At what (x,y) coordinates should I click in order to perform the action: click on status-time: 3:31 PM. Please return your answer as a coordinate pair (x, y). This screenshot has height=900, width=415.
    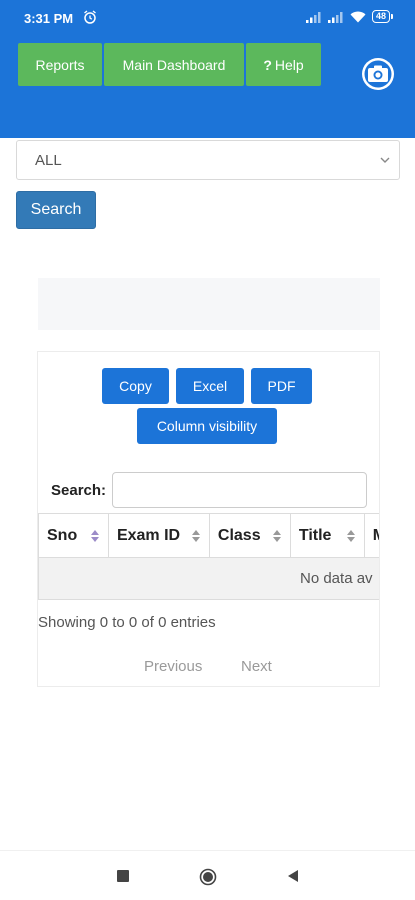
    Looking at the image, I should click on (49, 18).